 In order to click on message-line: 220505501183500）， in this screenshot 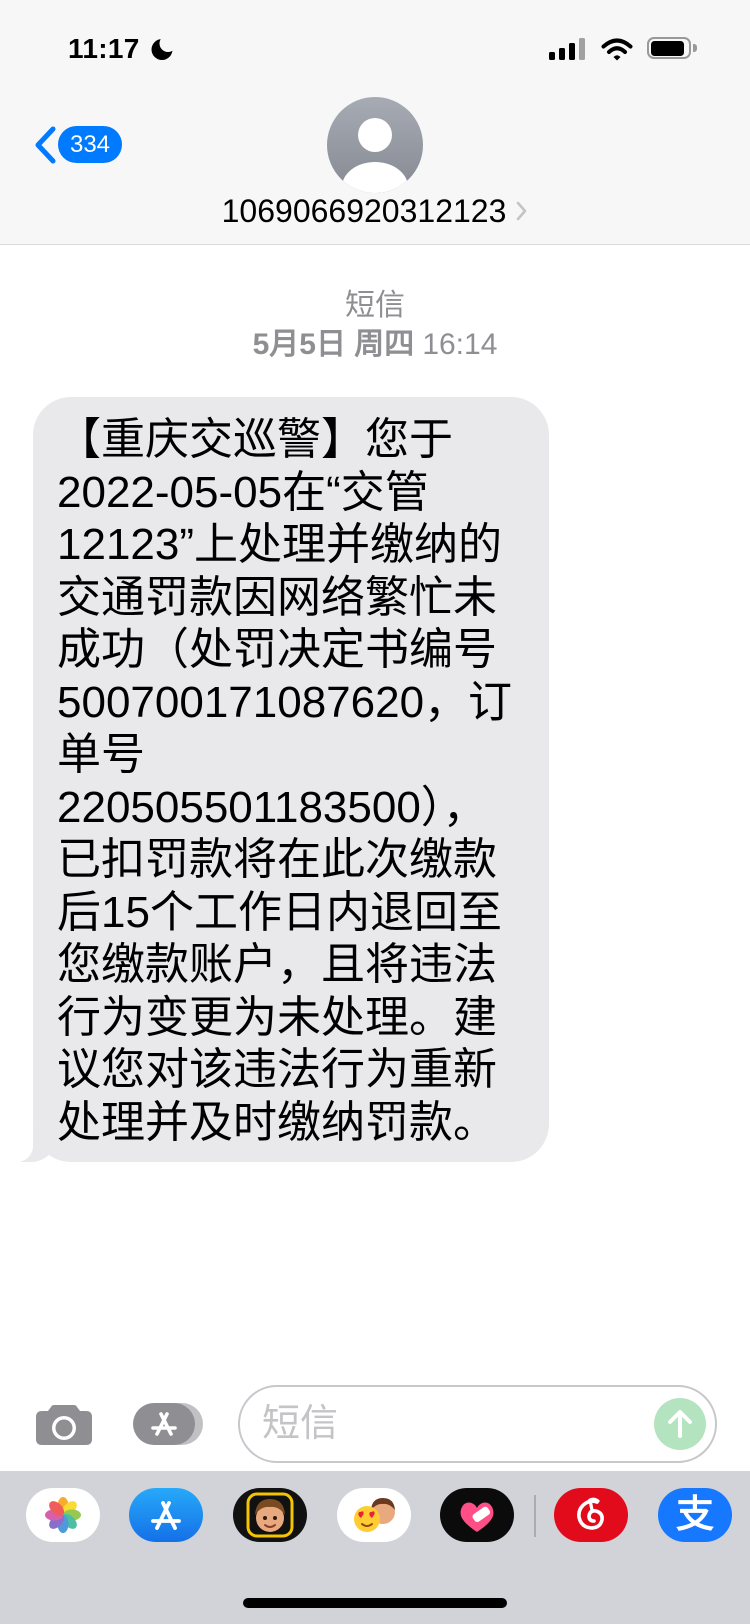, I will do `click(272, 807)`.